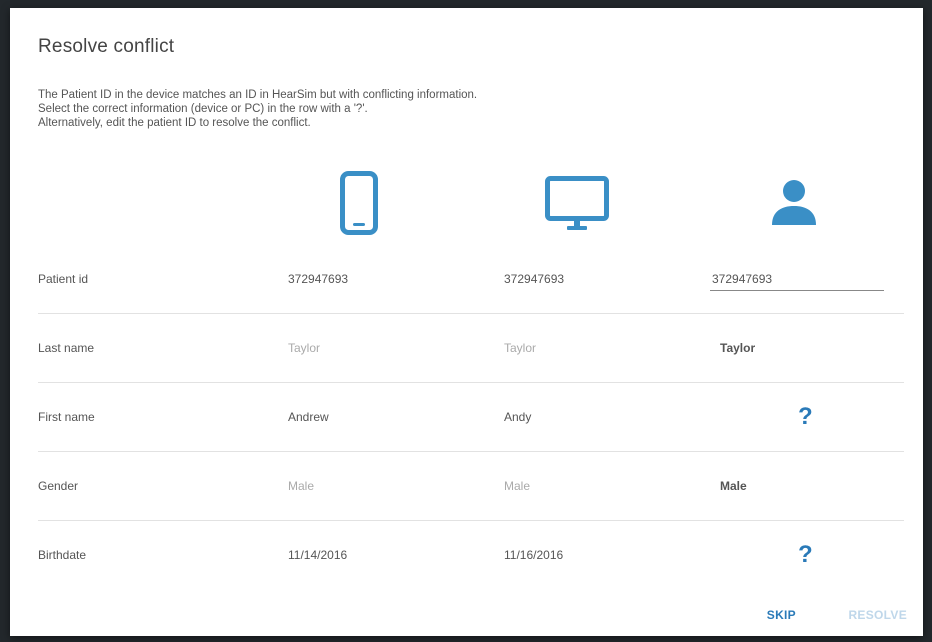  What do you see at coordinates (317, 555) in the screenshot?
I see `device-value-option: 11/14/2016` at bounding box center [317, 555].